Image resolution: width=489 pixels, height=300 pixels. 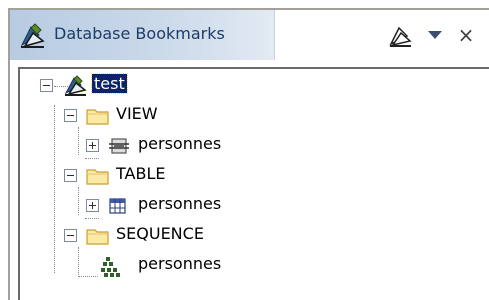 I want to click on bookmark-toolbar-button, so click(x=401, y=35).